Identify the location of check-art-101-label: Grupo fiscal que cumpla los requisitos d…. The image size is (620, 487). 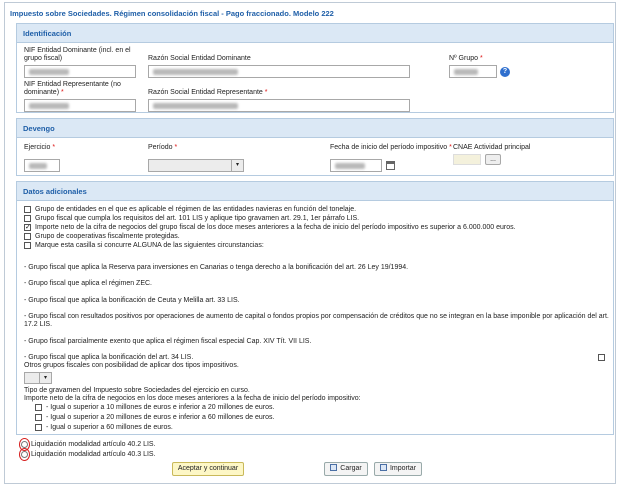
(197, 218).